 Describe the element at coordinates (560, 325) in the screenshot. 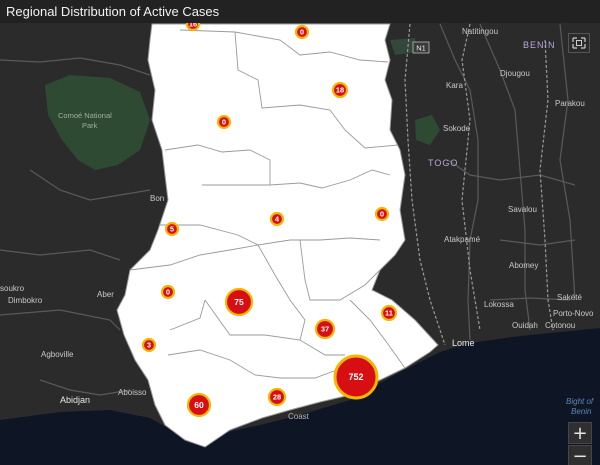

I see `label-cotonou: Cotonou` at that location.